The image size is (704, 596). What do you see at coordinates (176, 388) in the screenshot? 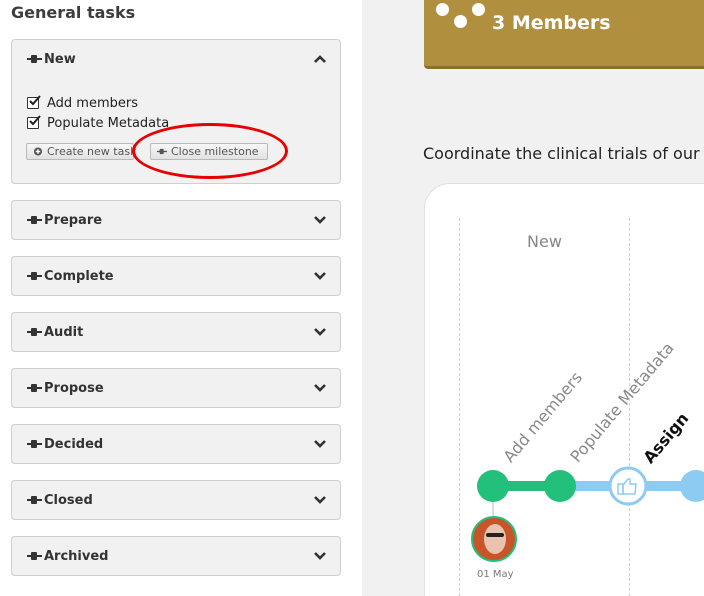
I see `milestone-propose: Propose` at bounding box center [176, 388].